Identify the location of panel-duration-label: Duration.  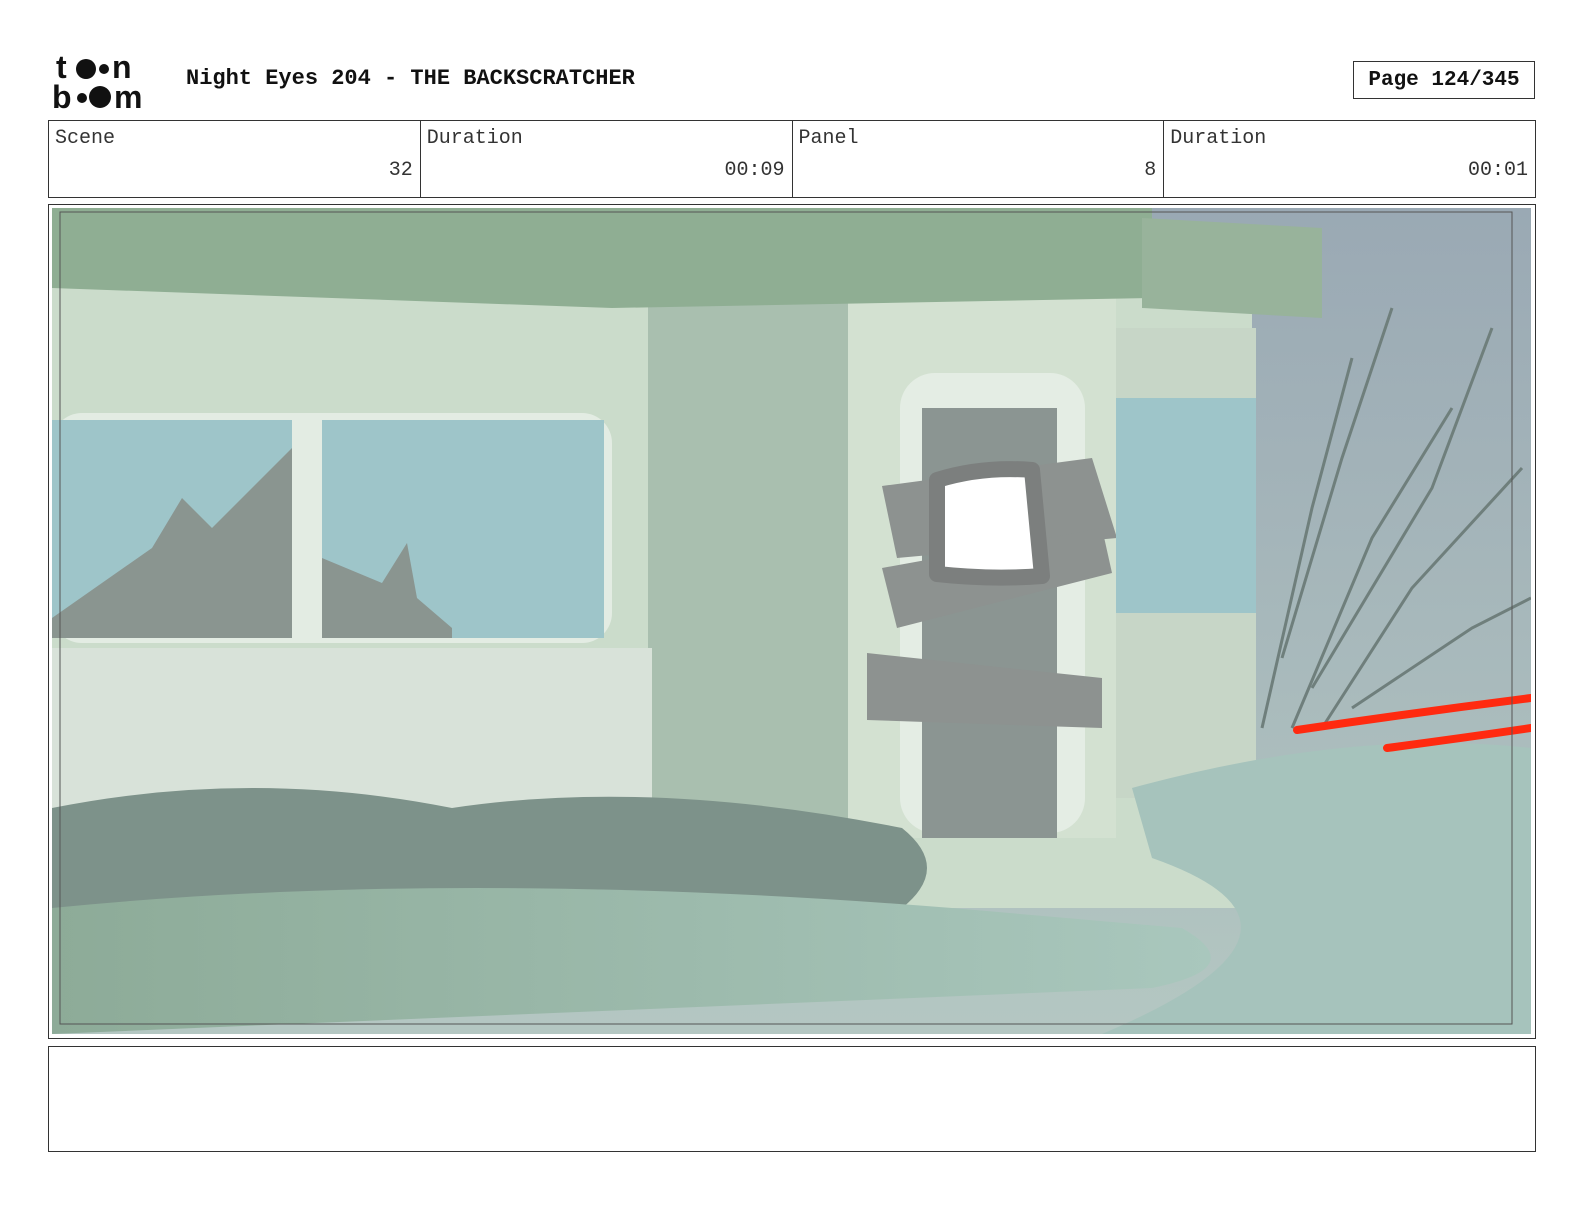
(1218, 138).